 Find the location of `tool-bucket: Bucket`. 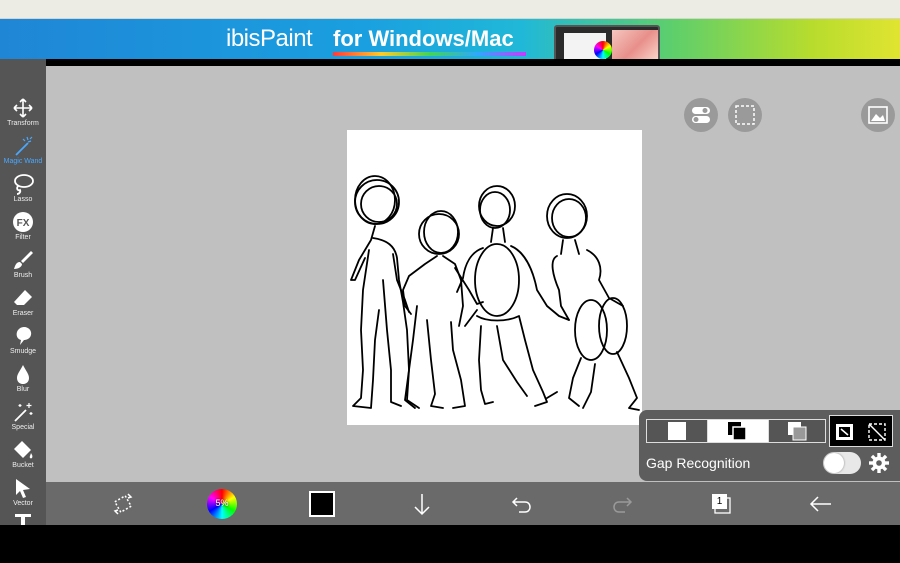

tool-bucket: Bucket is located at coordinates (23, 458).